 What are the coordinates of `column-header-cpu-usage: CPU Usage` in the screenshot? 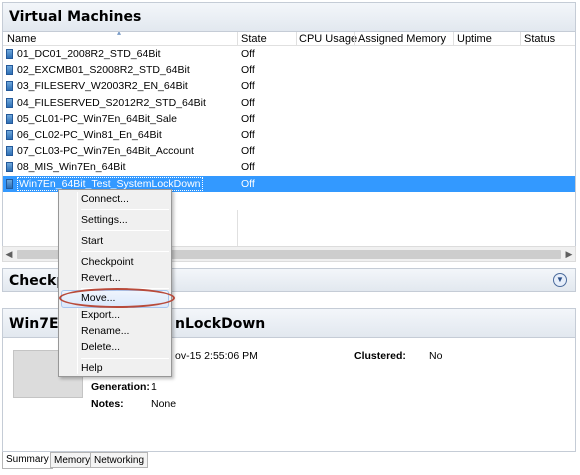 It's located at (328, 39).